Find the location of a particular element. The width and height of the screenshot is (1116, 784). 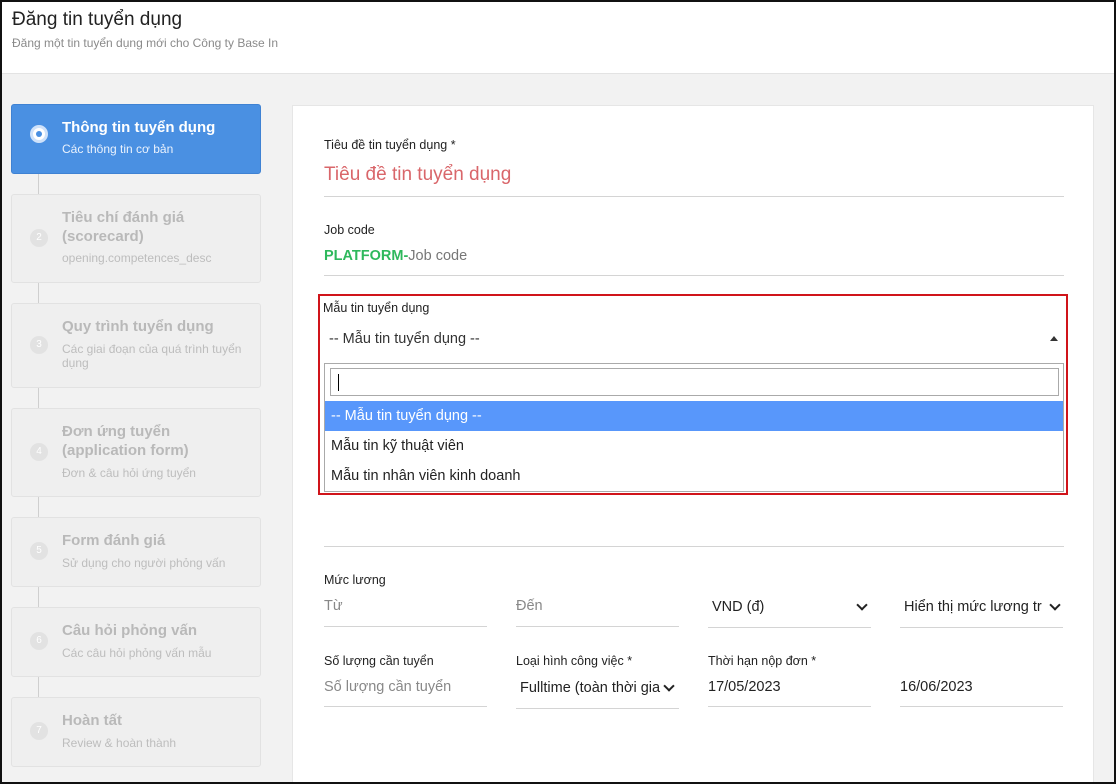

step-number-badge: 5 is located at coordinates (39, 551).